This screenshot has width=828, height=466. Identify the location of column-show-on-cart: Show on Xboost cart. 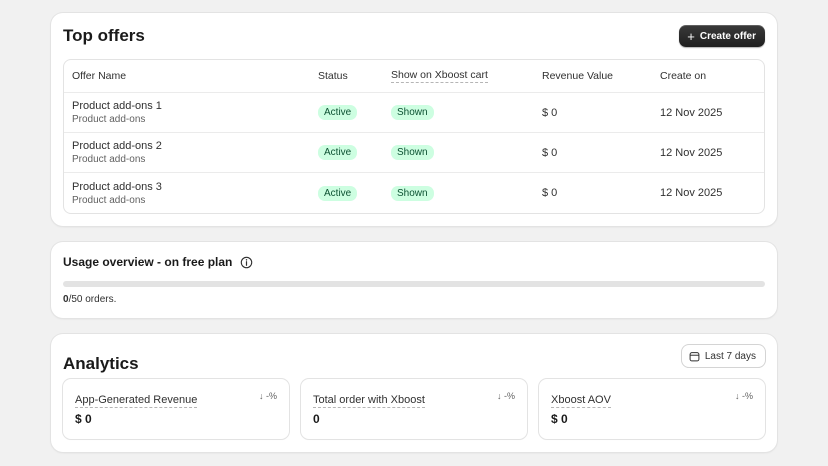
(439, 76).